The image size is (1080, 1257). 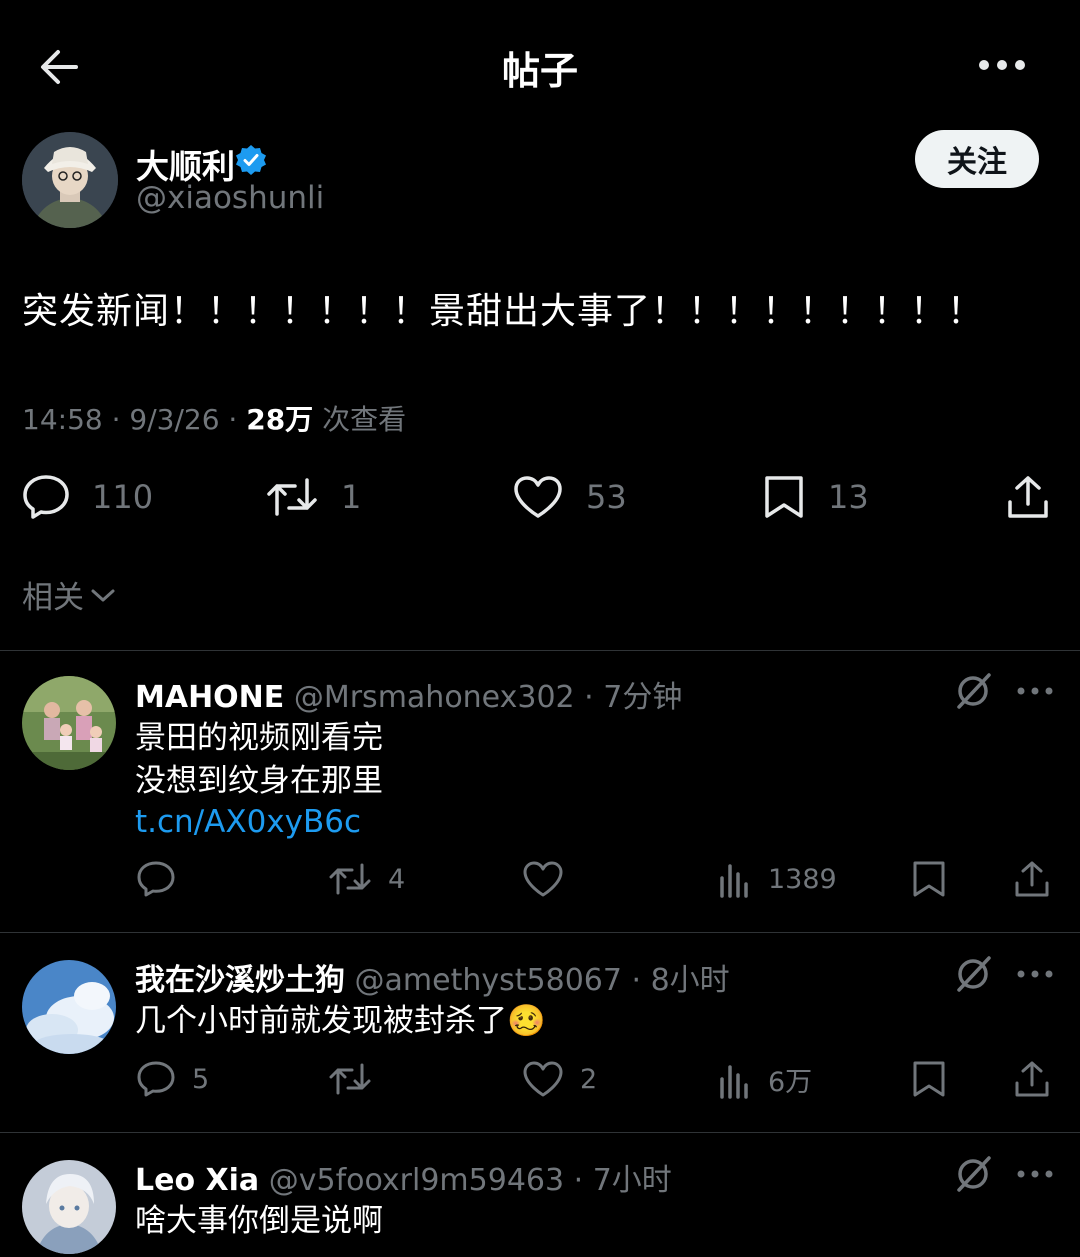 What do you see at coordinates (280, 419) in the screenshot?
I see `view-count: 28万` at bounding box center [280, 419].